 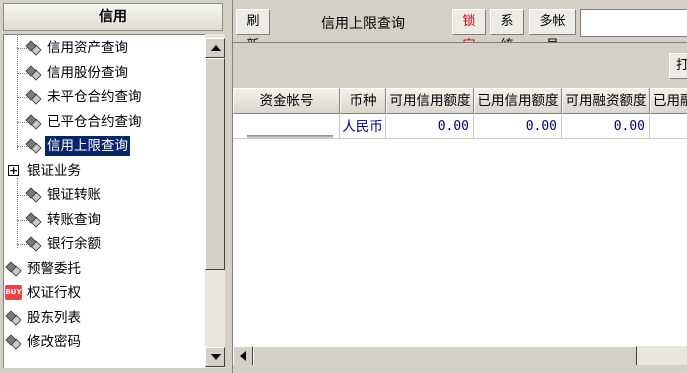 I want to click on available-credit-cell: 0.00, so click(x=430, y=127).